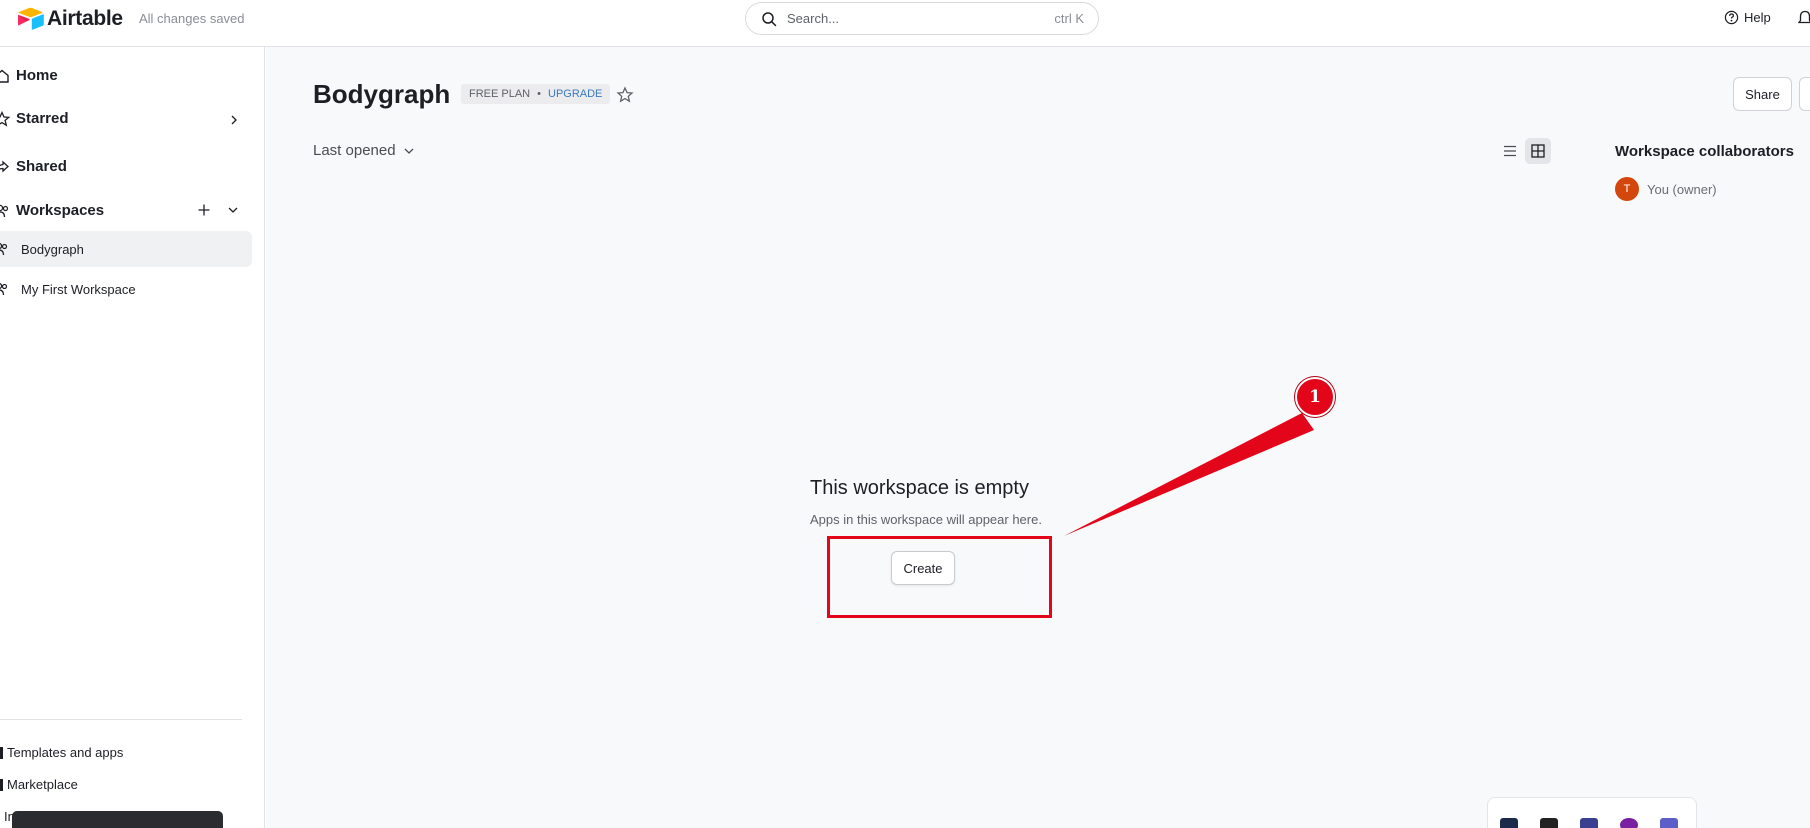  Describe the element at coordinates (60, 210) in the screenshot. I see `sidebar-item-label: Workspaces` at that location.